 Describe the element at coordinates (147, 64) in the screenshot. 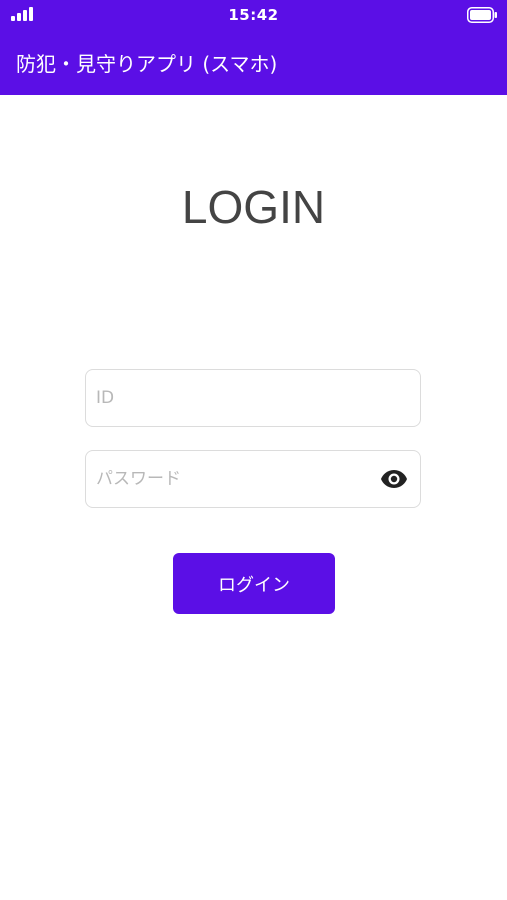

I see `app-title: 防犯・見守りアプリ (スマホ)` at that location.